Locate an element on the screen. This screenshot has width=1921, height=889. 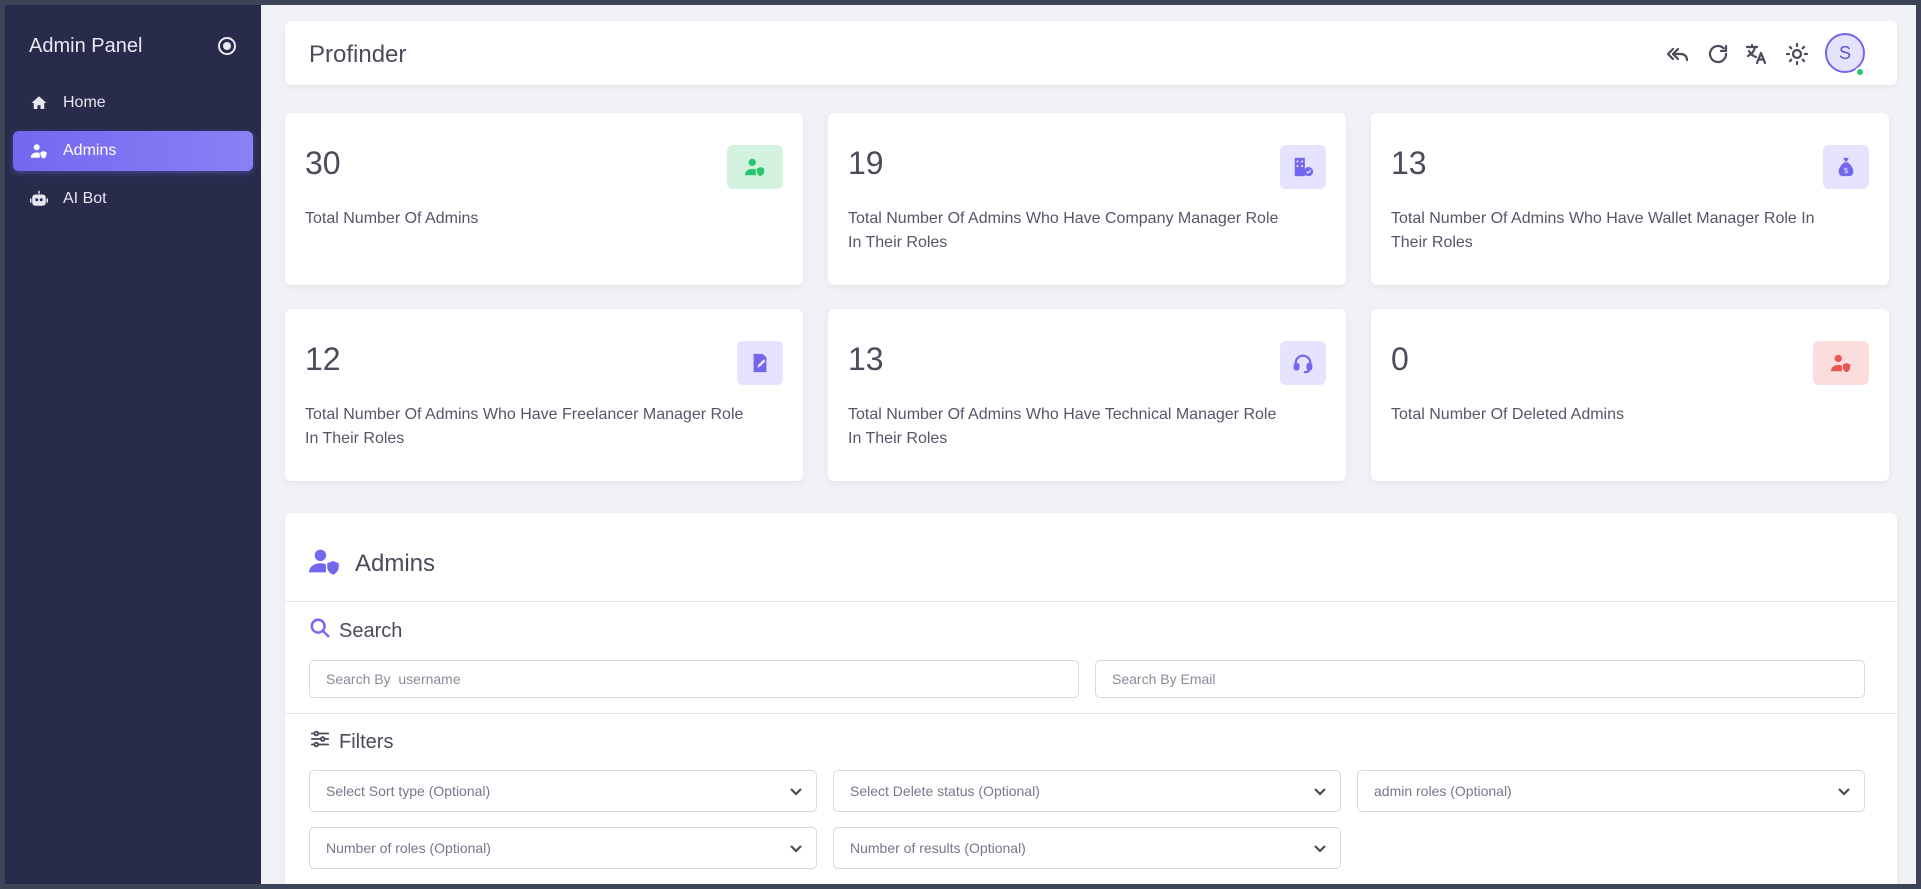
online-status-indicator is located at coordinates (1860, 72).